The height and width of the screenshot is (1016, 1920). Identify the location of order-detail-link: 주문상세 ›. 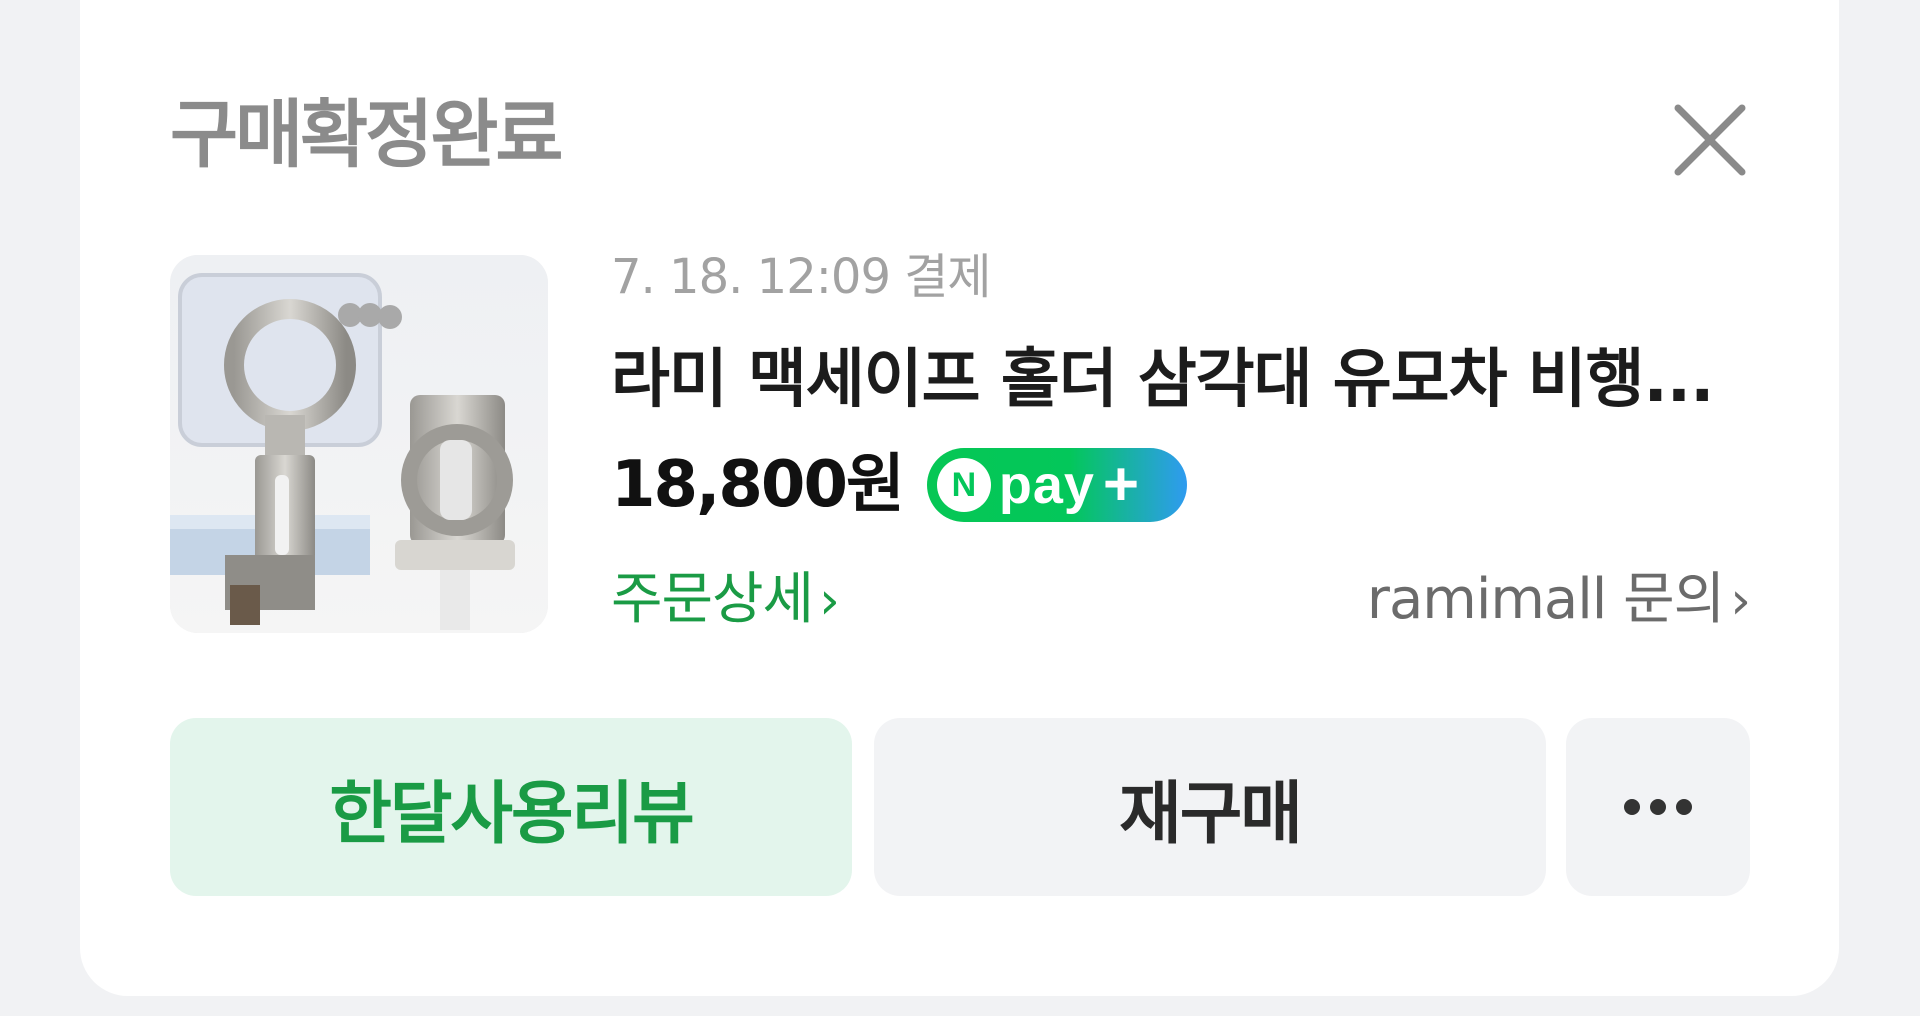
(725, 600).